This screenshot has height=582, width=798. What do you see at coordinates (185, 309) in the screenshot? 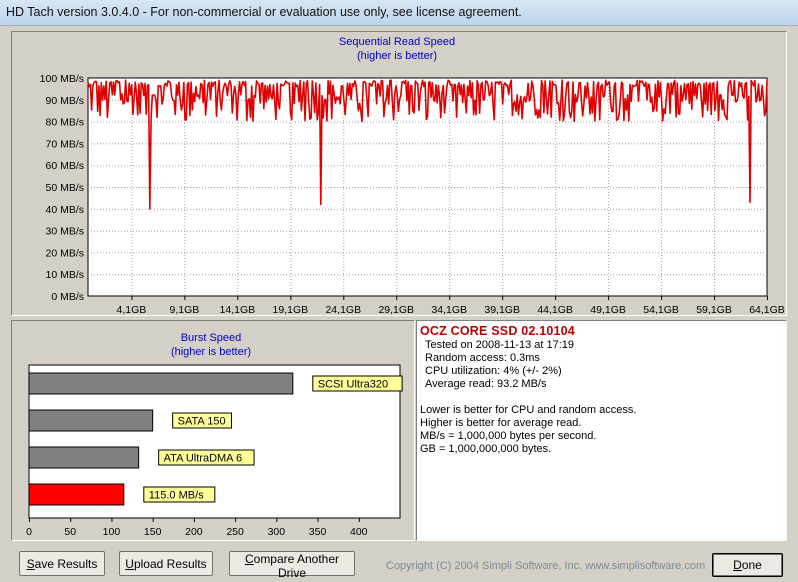
I see `seq-x-tick-label: 9,1GB` at bounding box center [185, 309].